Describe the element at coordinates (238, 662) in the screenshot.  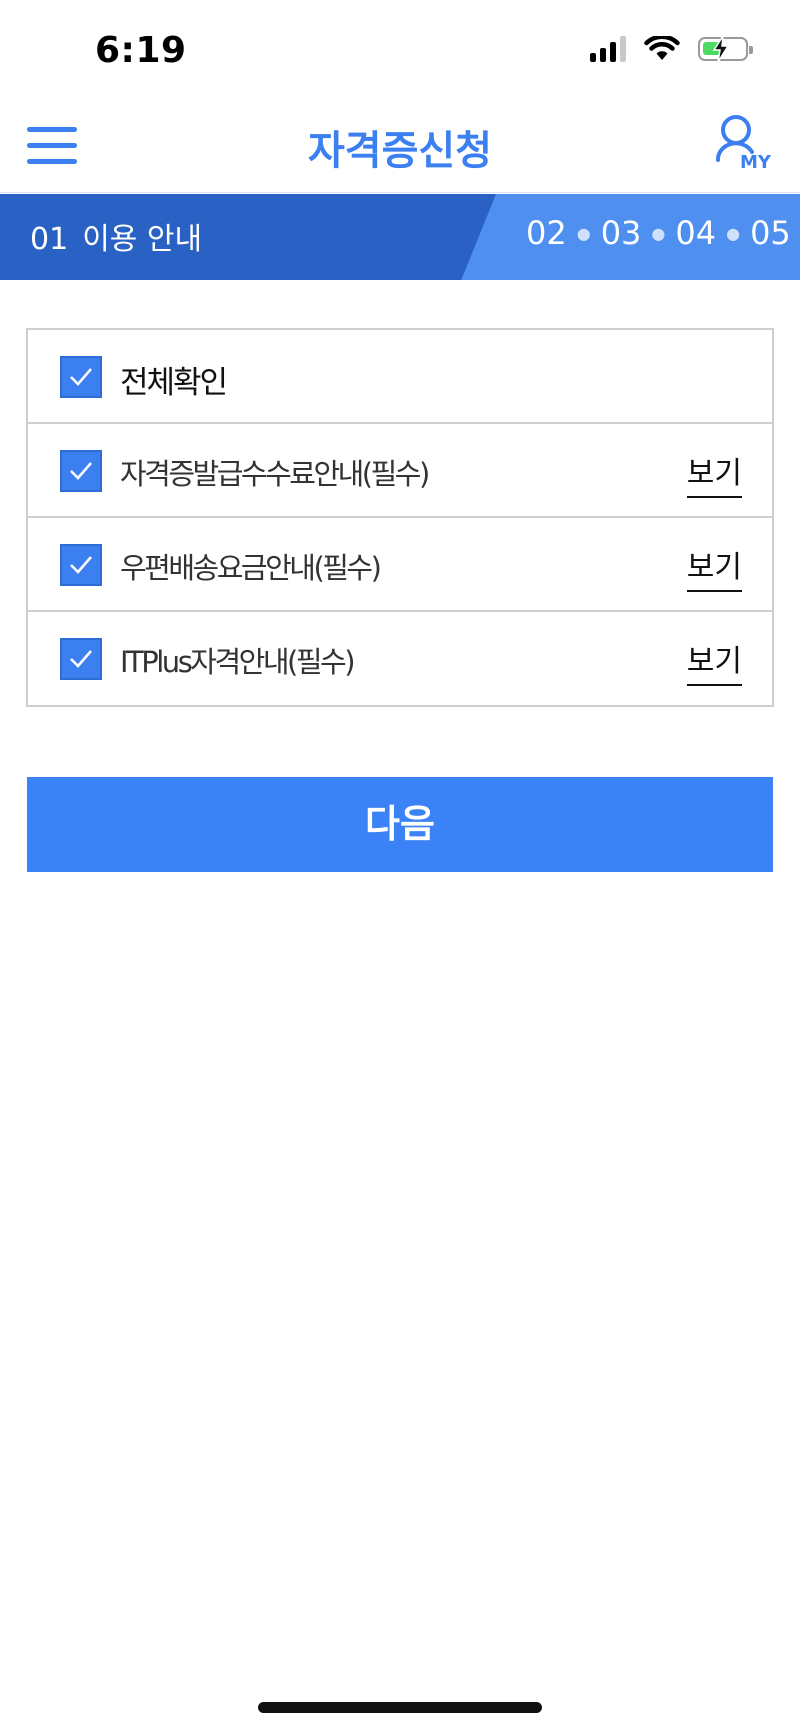
I see `agree-itplus-label: ITPlus자격안내(필수)` at that location.